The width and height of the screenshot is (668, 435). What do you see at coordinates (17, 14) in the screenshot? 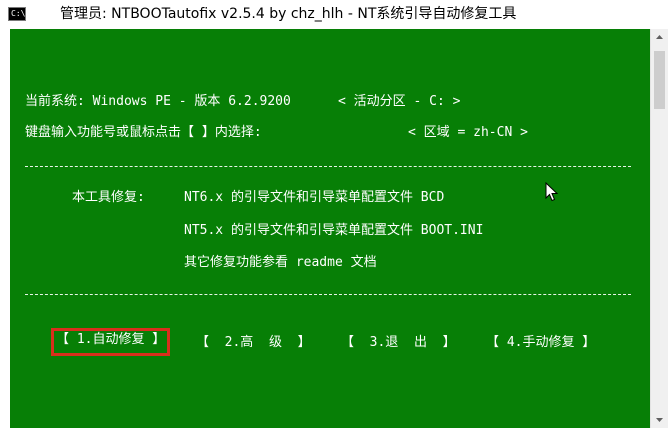
I see `console-app-icon: C:\` at bounding box center [17, 14].